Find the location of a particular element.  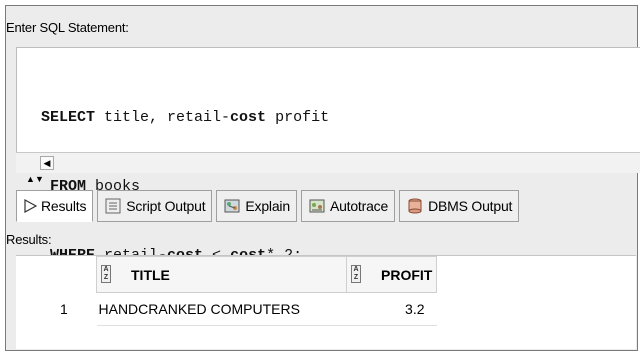

tab-dbms-output: DBMS Output is located at coordinates (459, 206).